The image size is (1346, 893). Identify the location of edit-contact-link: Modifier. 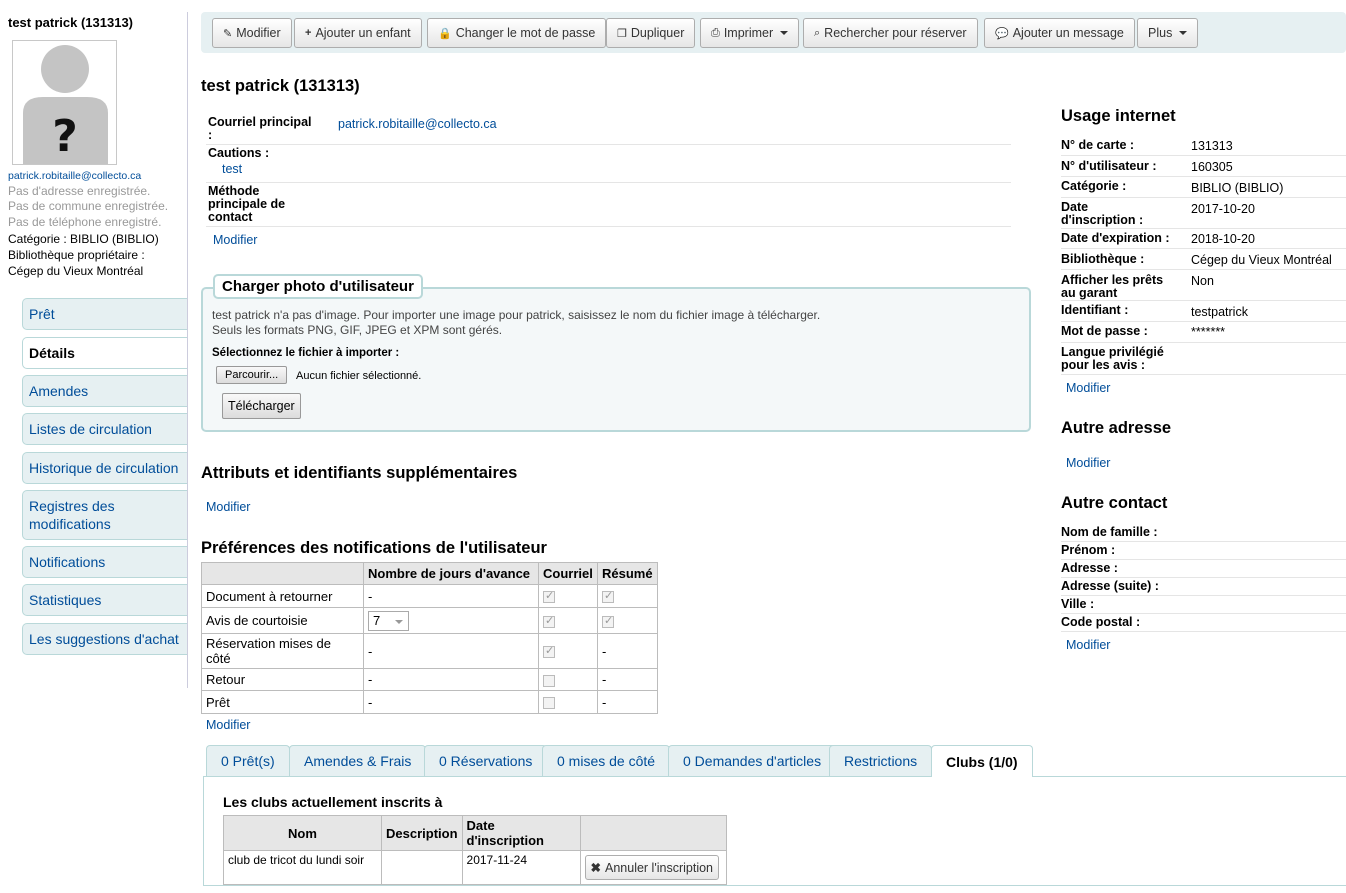
(235, 240).